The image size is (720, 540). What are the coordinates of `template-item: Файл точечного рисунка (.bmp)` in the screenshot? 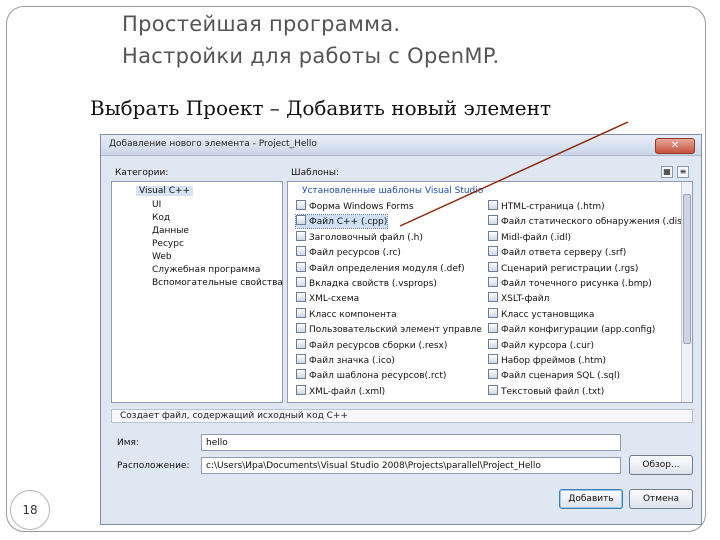 It's located at (570, 283).